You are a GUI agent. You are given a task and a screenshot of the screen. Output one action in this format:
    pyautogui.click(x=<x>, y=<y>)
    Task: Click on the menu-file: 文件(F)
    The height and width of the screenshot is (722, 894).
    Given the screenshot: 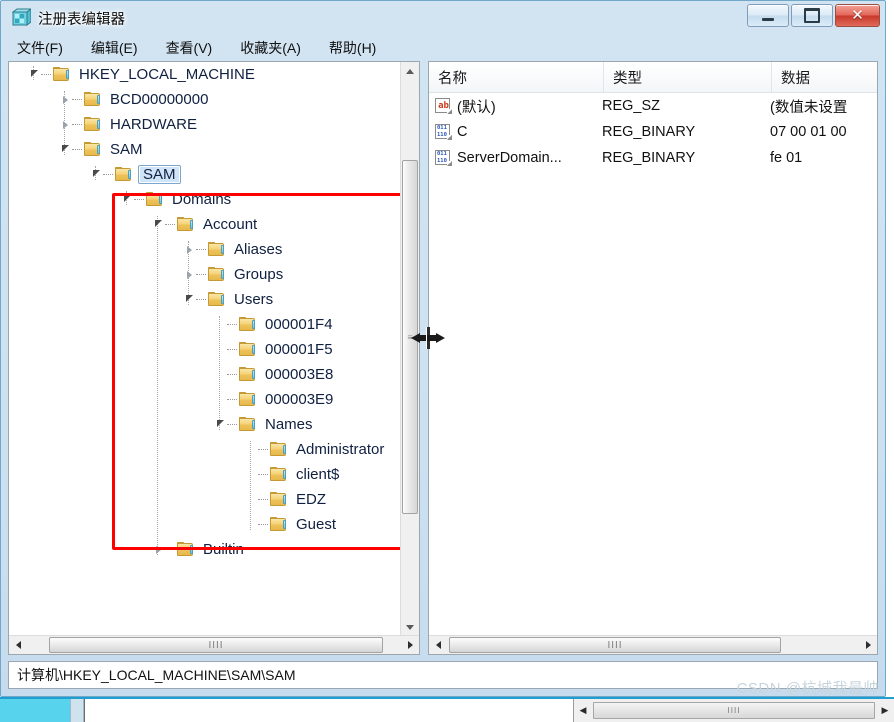 What is the action you would take?
    pyautogui.click(x=40, y=48)
    